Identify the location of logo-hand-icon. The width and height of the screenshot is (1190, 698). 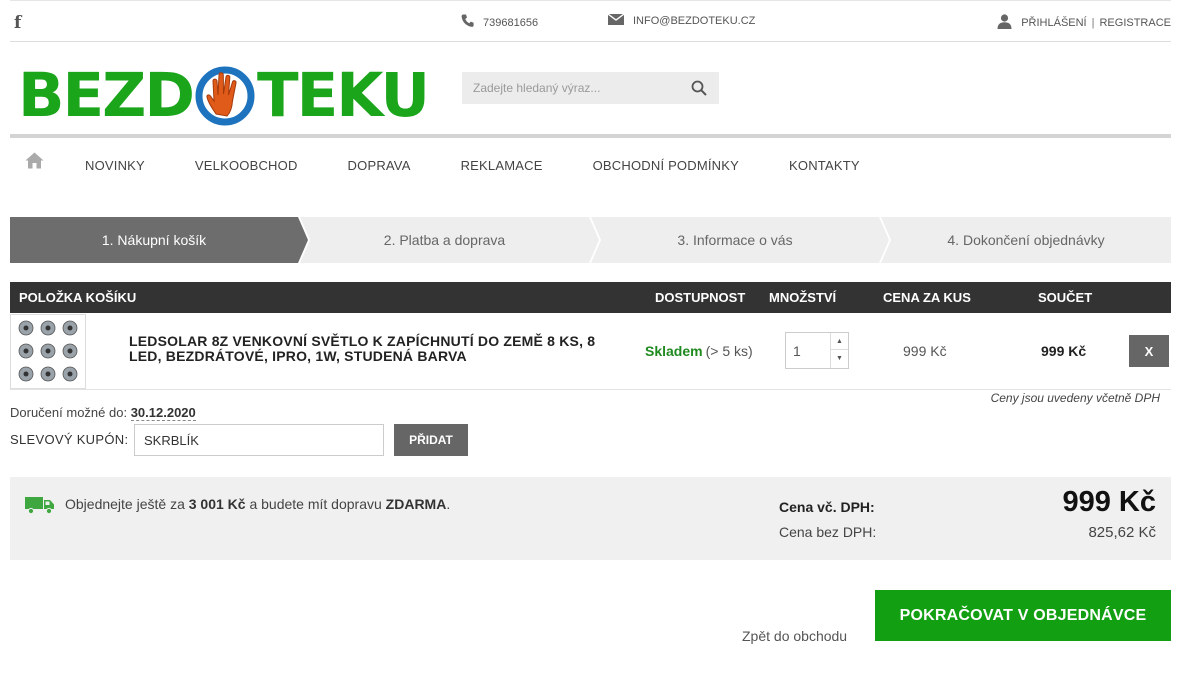
(225, 95).